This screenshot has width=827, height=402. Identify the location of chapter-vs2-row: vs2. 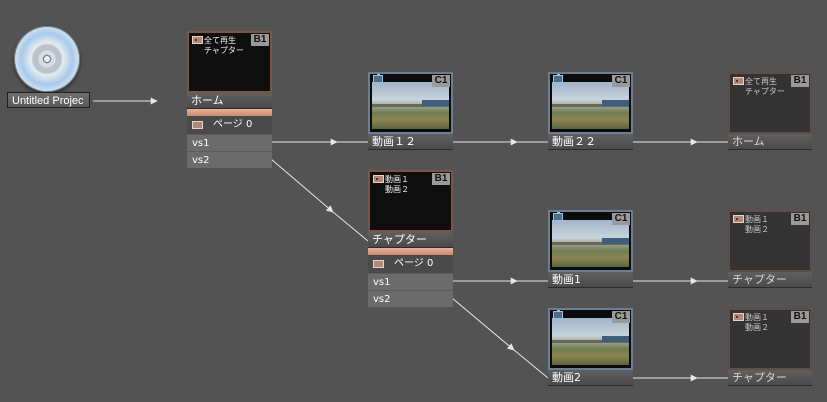
(410, 298).